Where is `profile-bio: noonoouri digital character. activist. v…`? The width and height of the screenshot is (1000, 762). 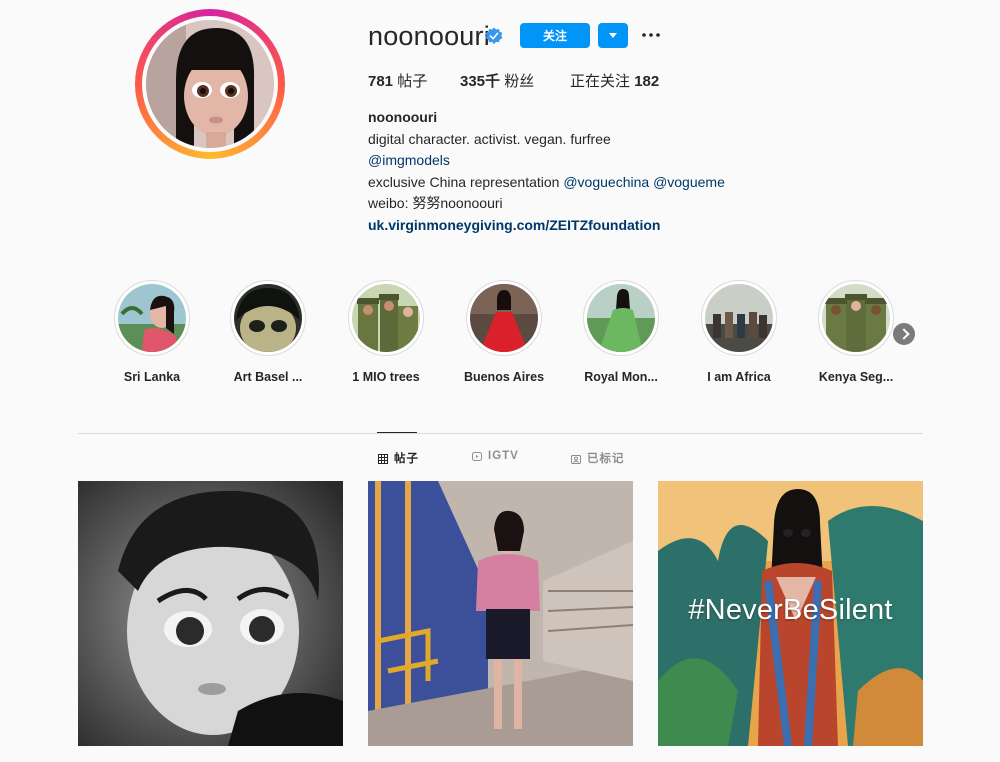
profile-bio: noonoouri digital character. activist. v… is located at coordinates (546, 172).